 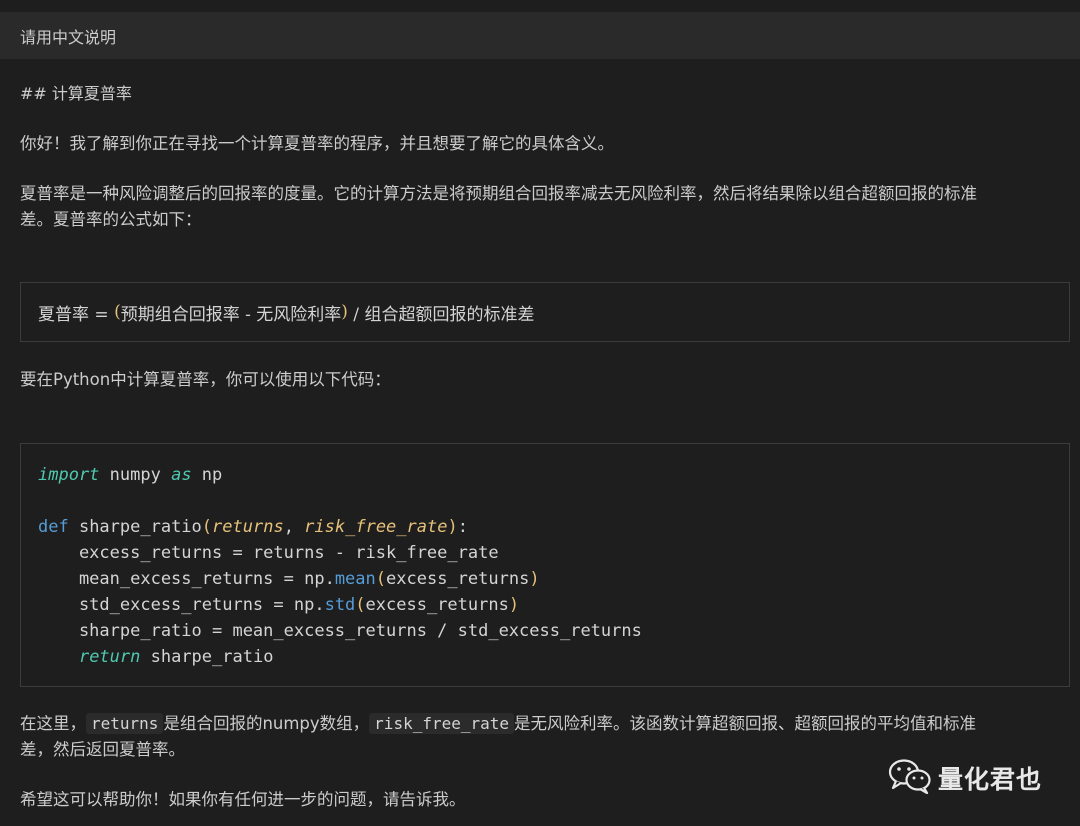 What do you see at coordinates (181, 605) in the screenshot?
I see `code-line-6-prefix: std_excess_returns = np.` at bounding box center [181, 605].